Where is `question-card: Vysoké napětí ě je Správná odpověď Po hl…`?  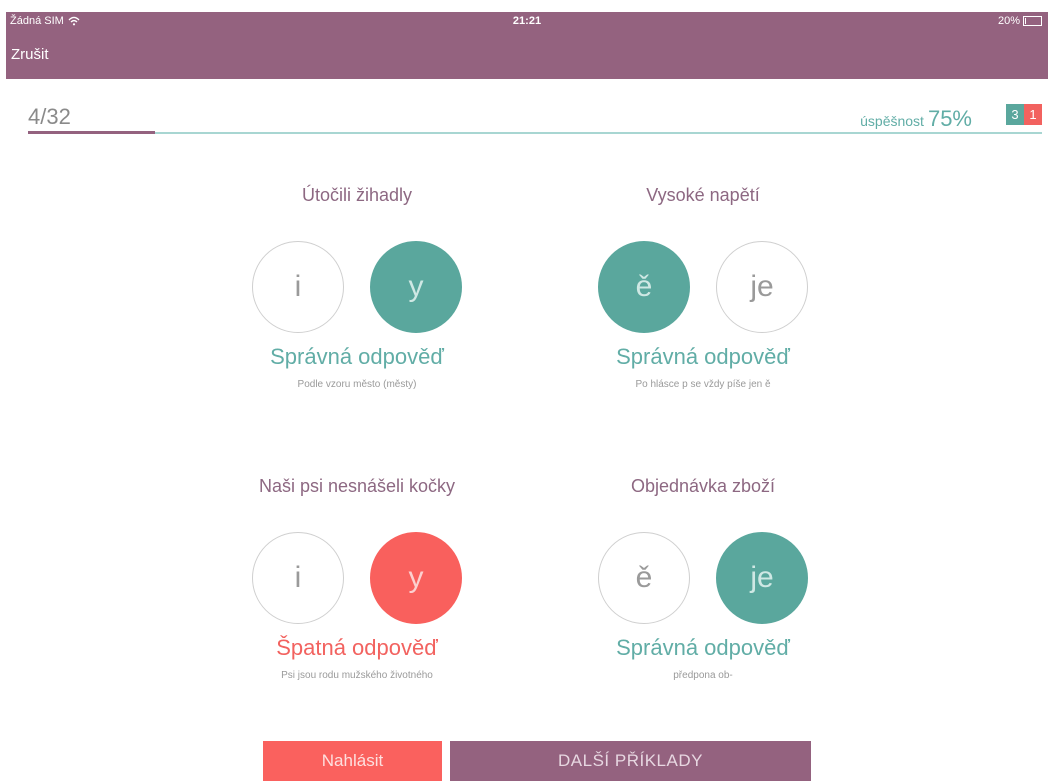
question-card: Vysoké napětí ě je Správná odpověď Po hl… is located at coordinates (703, 287).